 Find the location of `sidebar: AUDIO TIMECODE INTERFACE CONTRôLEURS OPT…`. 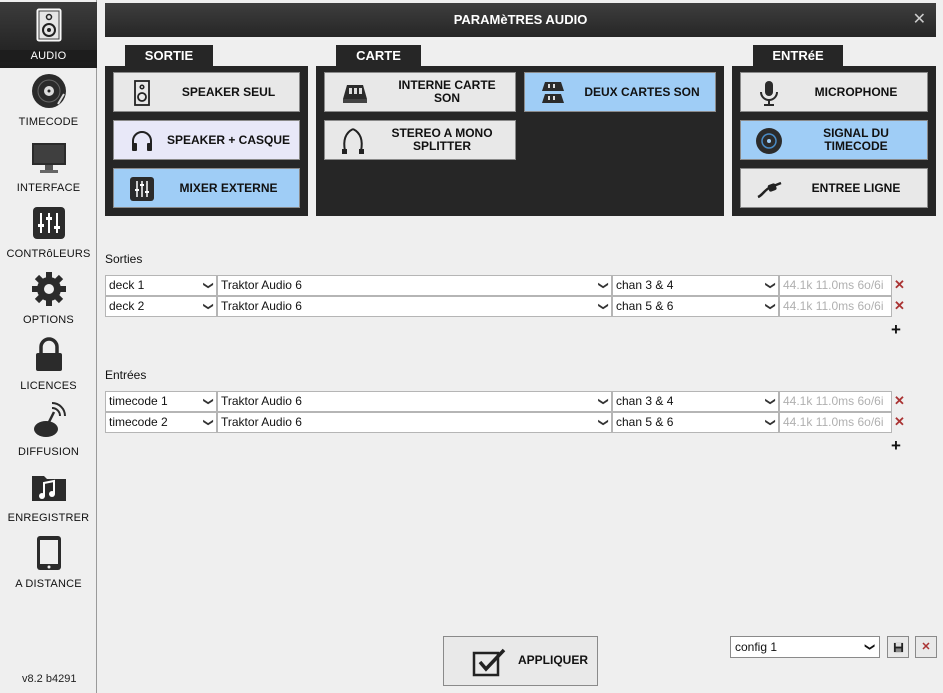

sidebar: AUDIO TIMECODE INTERFACE CONTRôLEURS OPT… is located at coordinates (48, 346).